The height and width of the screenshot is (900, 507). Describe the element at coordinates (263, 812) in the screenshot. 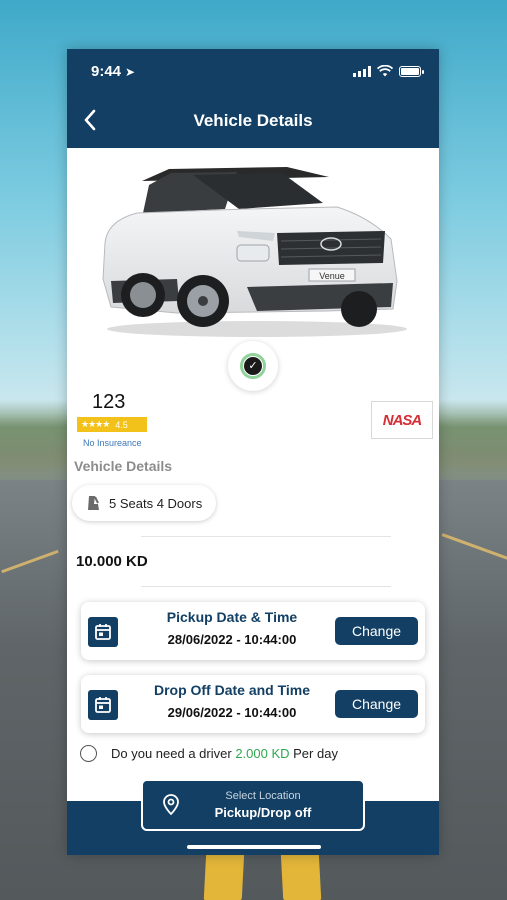

I see `location-label: Pickup/Drop off` at that location.